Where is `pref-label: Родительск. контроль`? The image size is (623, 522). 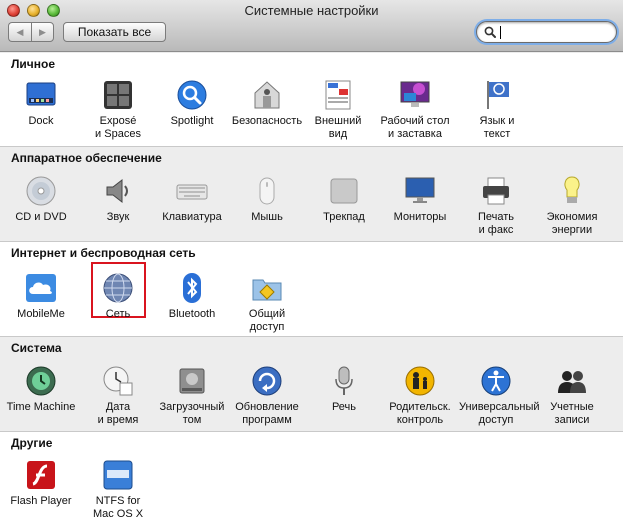 pref-label: Родительск. контроль is located at coordinates (420, 413).